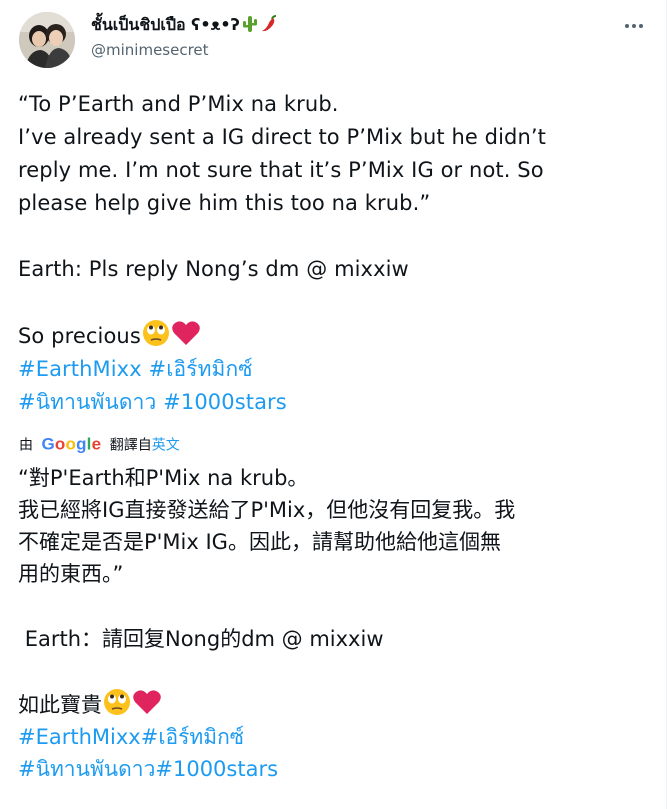 This screenshot has height=809, width=667. Describe the element at coordinates (71, 444) in the screenshot. I see `google-logo: Google` at that location.